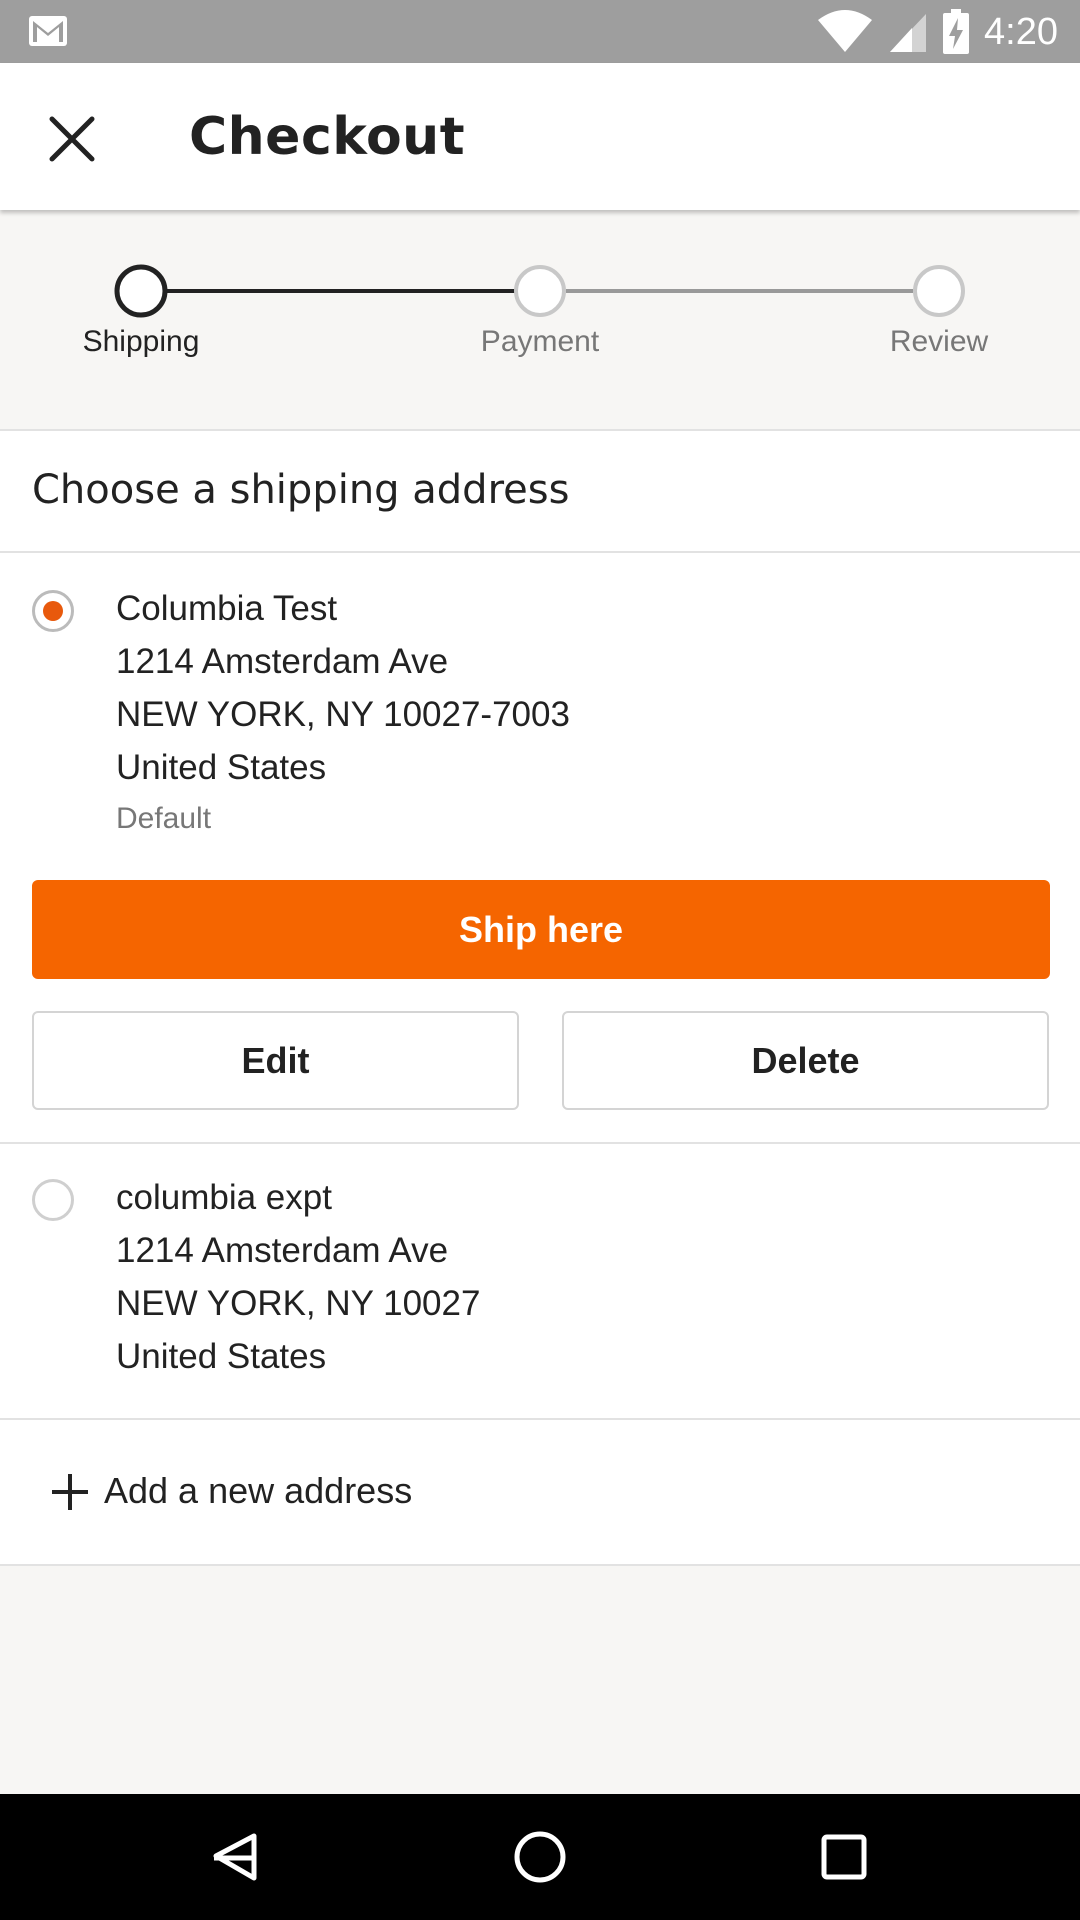 This screenshot has width=1080, height=1920. What do you see at coordinates (298, 1303) in the screenshot?
I see `address-city: NEW YORK, NY 10027` at bounding box center [298, 1303].